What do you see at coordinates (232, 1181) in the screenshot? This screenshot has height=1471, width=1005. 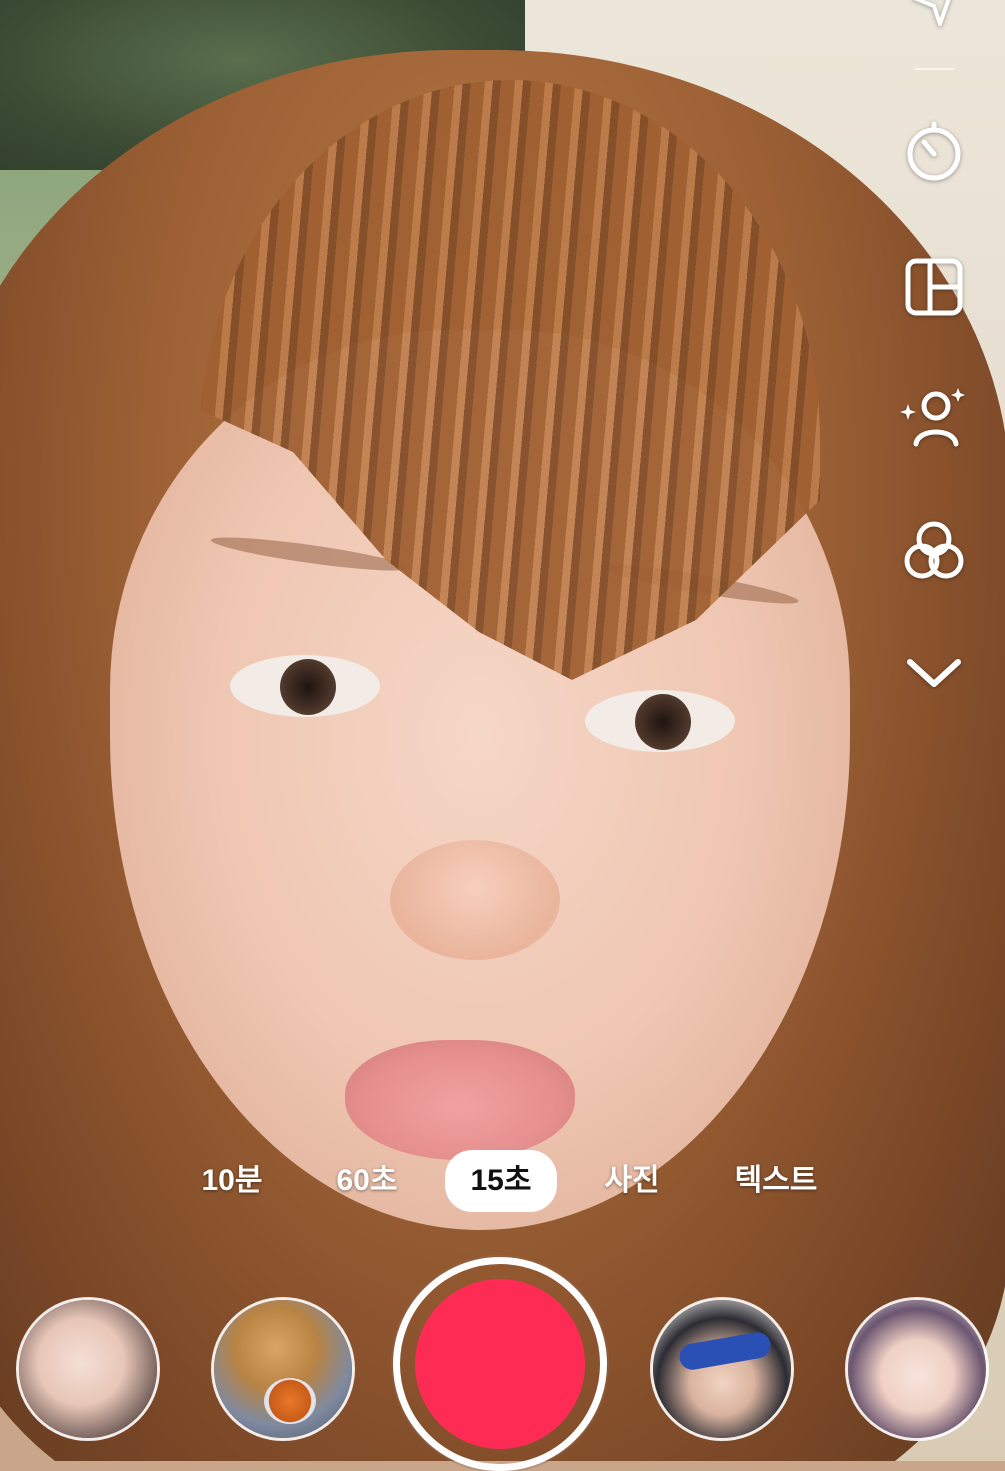 I see `mode-10min: 10분` at bounding box center [232, 1181].